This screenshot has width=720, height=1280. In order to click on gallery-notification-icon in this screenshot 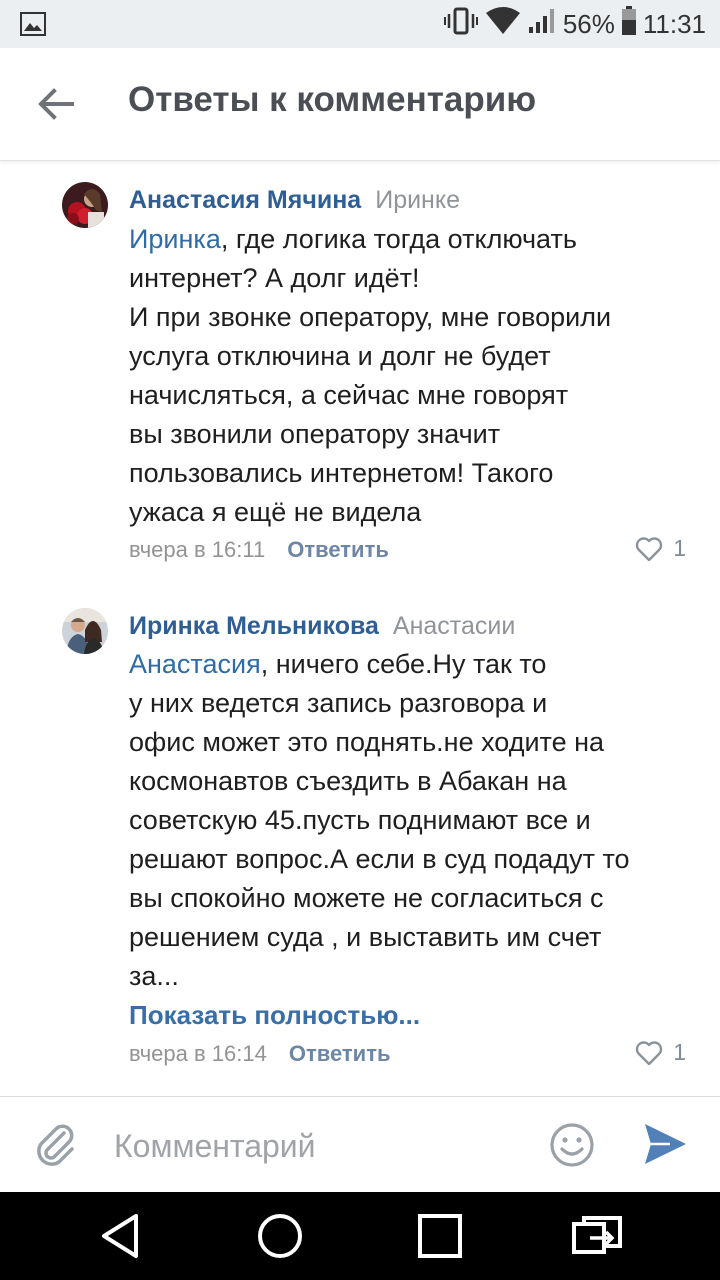, I will do `click(33, 26)`.